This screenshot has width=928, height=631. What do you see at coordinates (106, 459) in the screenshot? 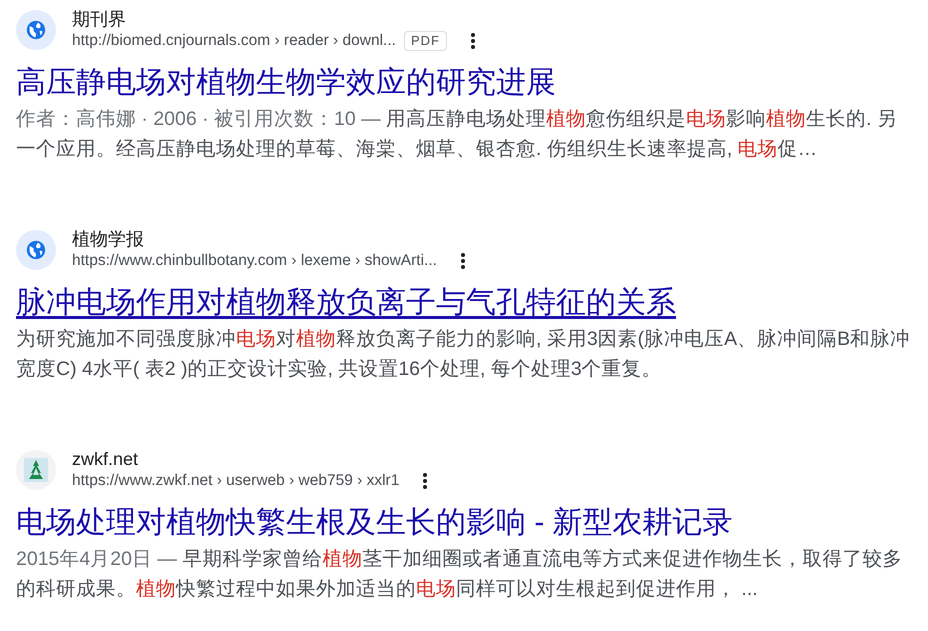
I see `site-name: zwkf.net` at bounding box center [106, 459].